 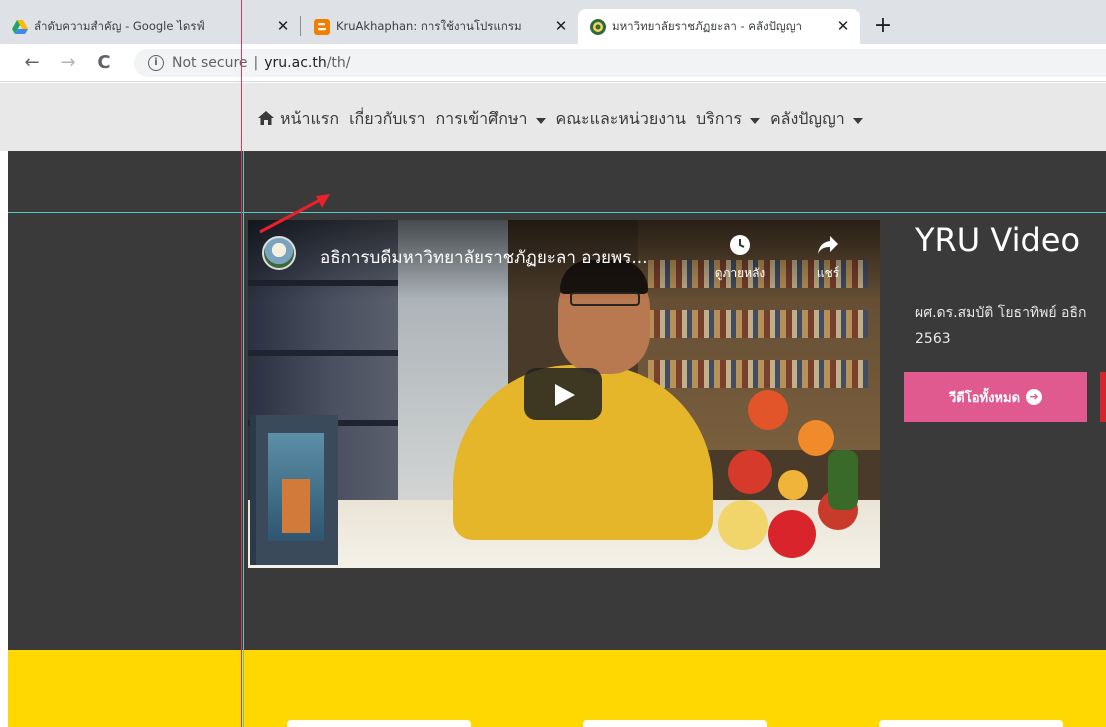 I want to click on nav-item-label: บริการ, so click(x=718, y=118).